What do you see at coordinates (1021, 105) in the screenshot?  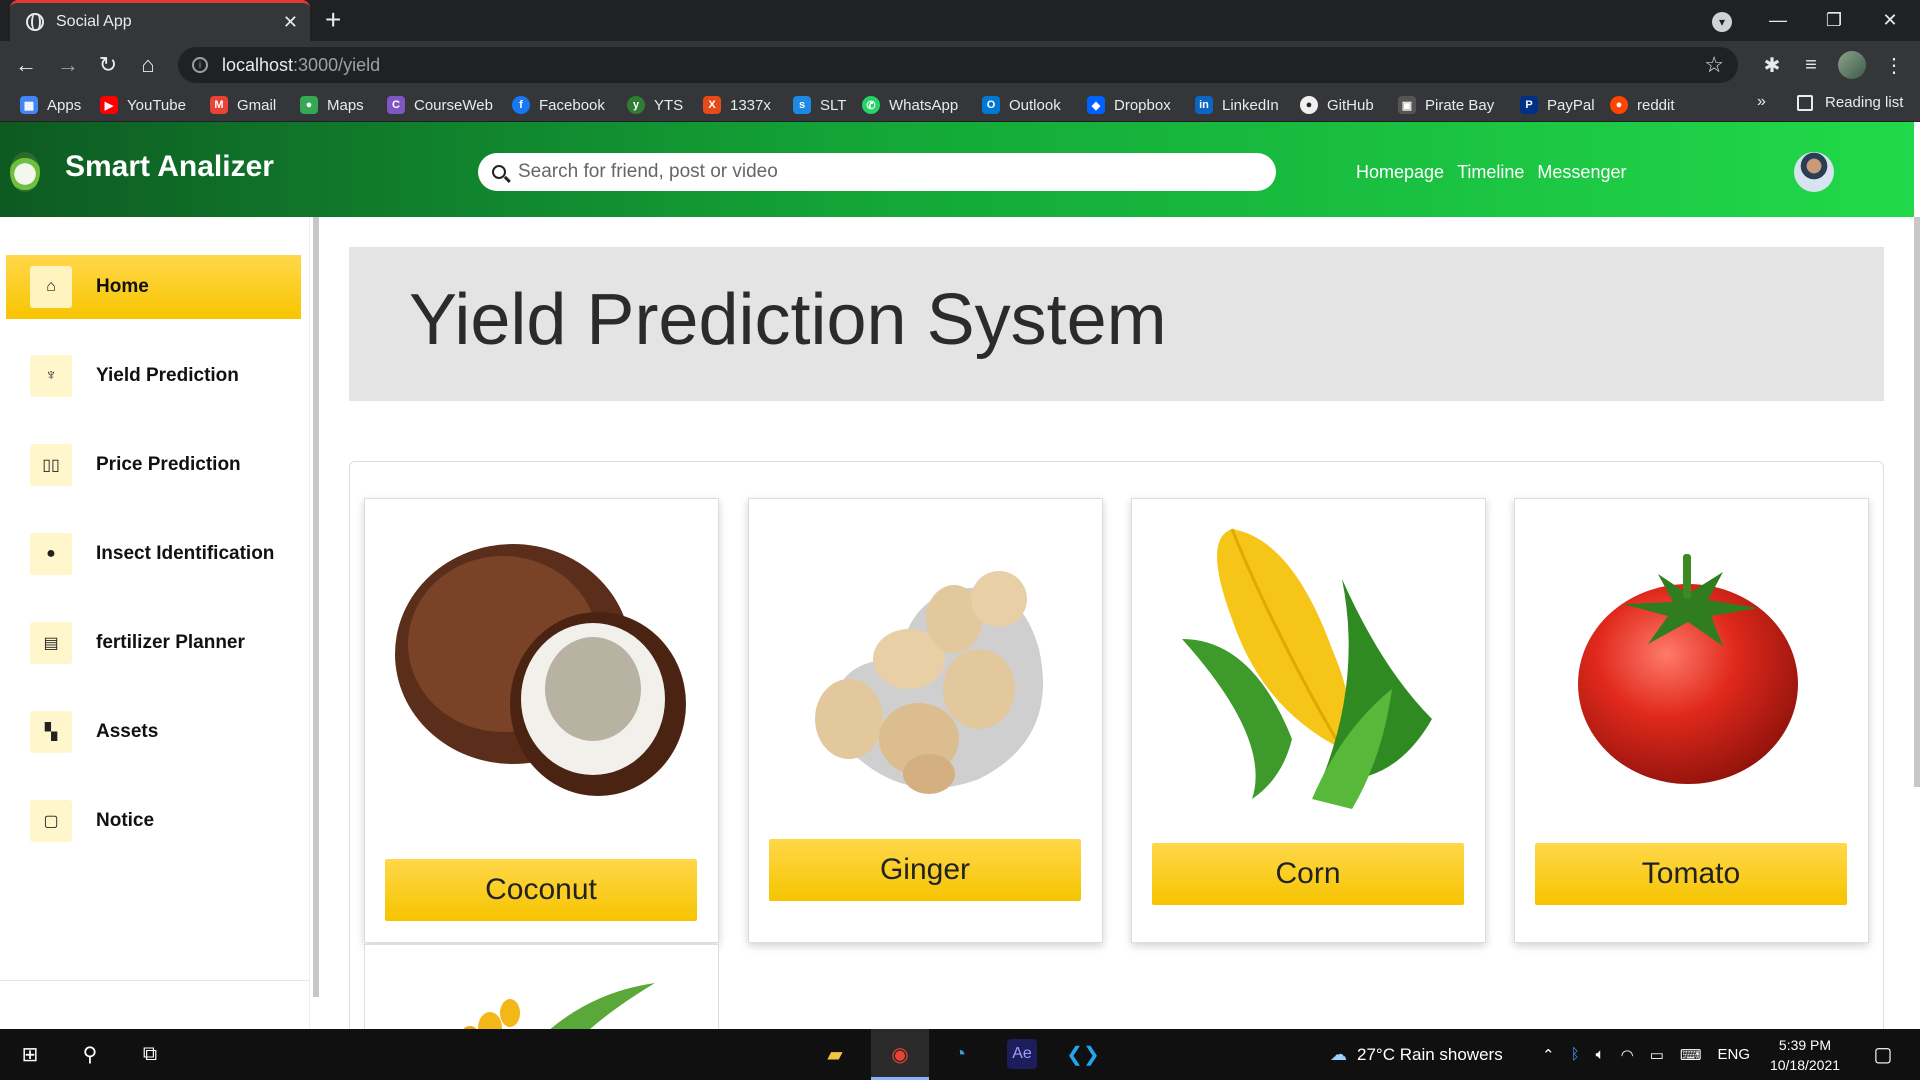 I see `bookmark-outlook: O Outlook` at bounding box center [1021, 105].